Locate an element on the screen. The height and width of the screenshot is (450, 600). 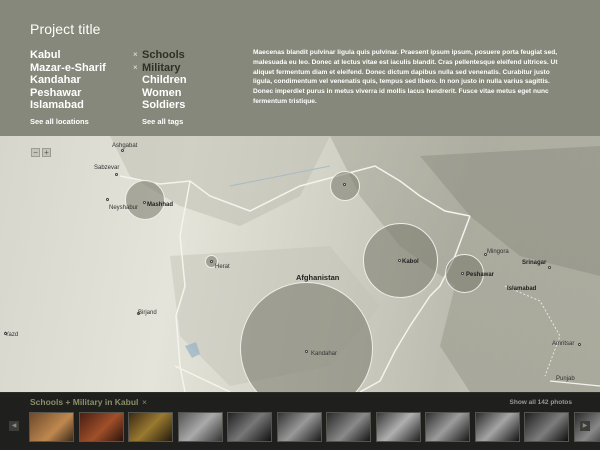
city-label-mingora: Mingora is located at coordinates (498, 252).